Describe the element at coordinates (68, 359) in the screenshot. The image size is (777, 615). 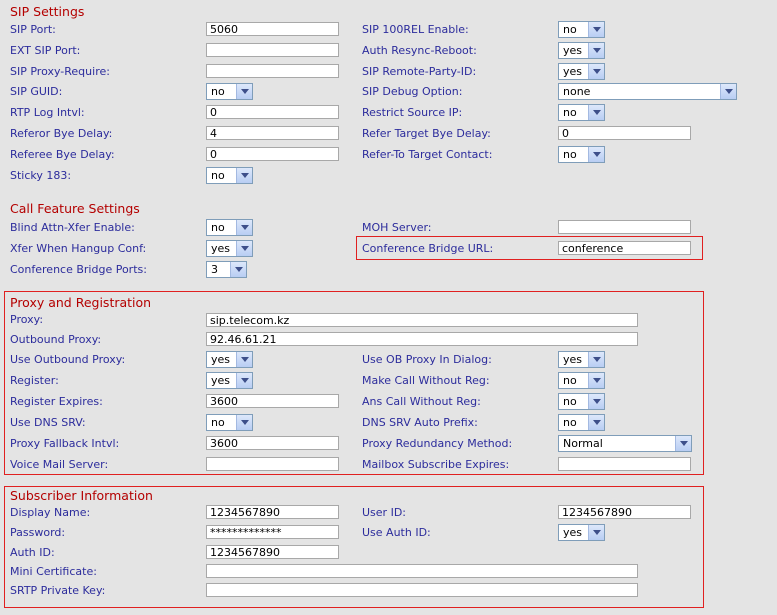
I see `use-outbound-proxy-label: Use Outbound Proxy:` at that location.